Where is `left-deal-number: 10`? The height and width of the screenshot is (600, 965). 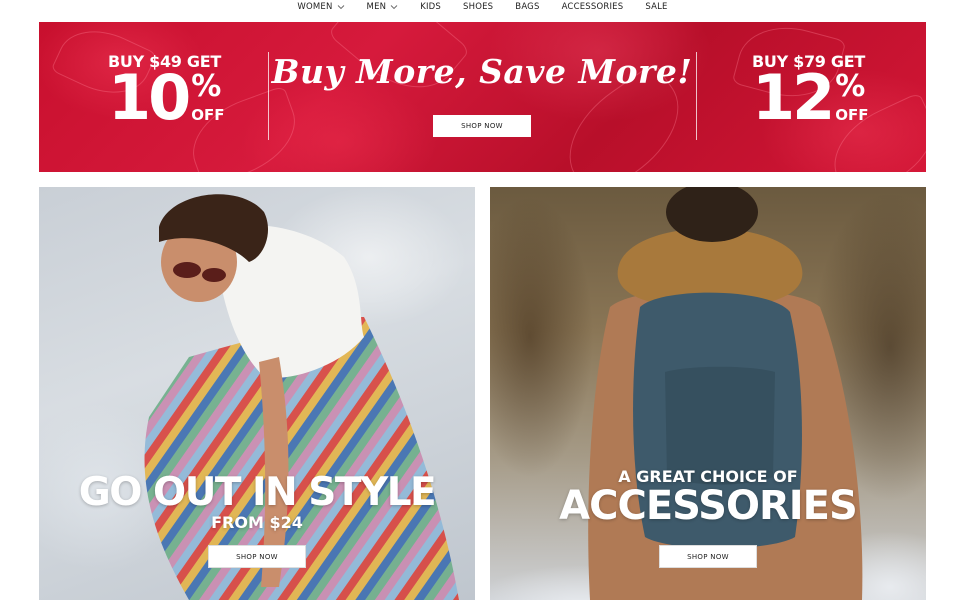 left-deal-number: 10 is located at coordinates (149, 97).